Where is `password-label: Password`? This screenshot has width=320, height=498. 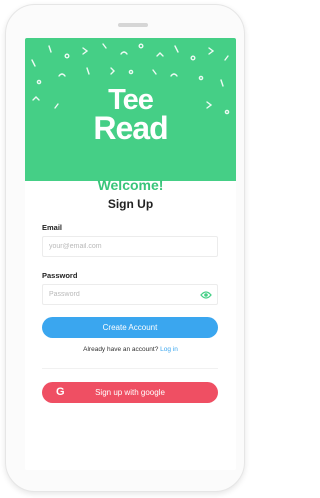 password-label: Password is located at coordinates (60, 275).